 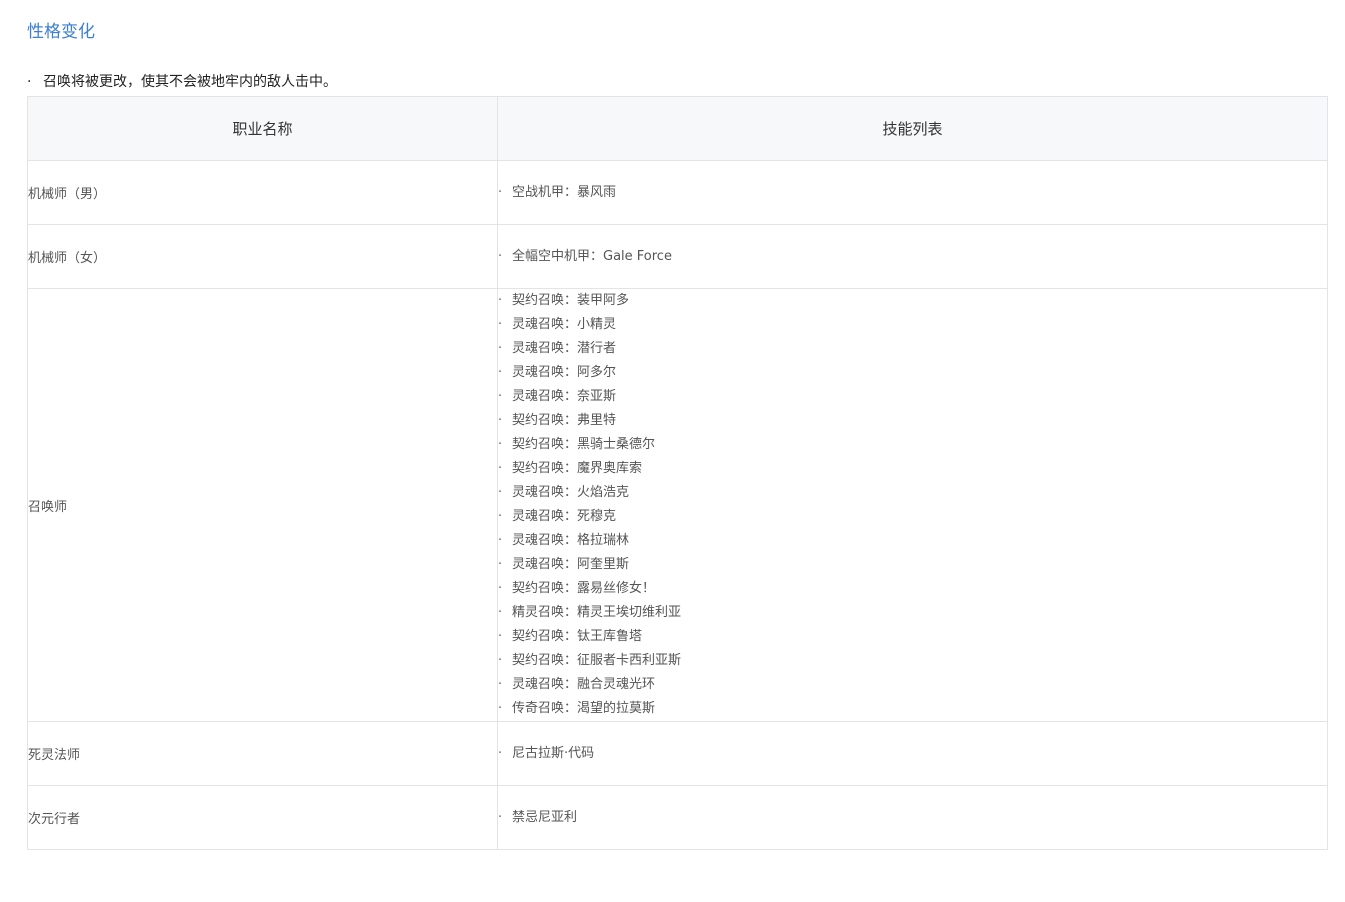 I want to click on skill-item: · 禁忌尼亚利, so click(x=912, y=818).